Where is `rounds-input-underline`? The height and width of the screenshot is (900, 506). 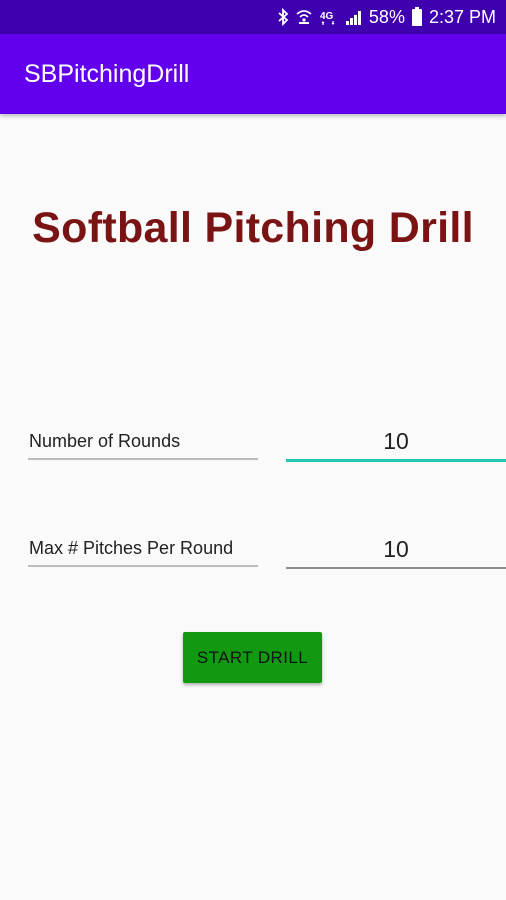
rounds-input-underline is located at coordinates (396, 460).